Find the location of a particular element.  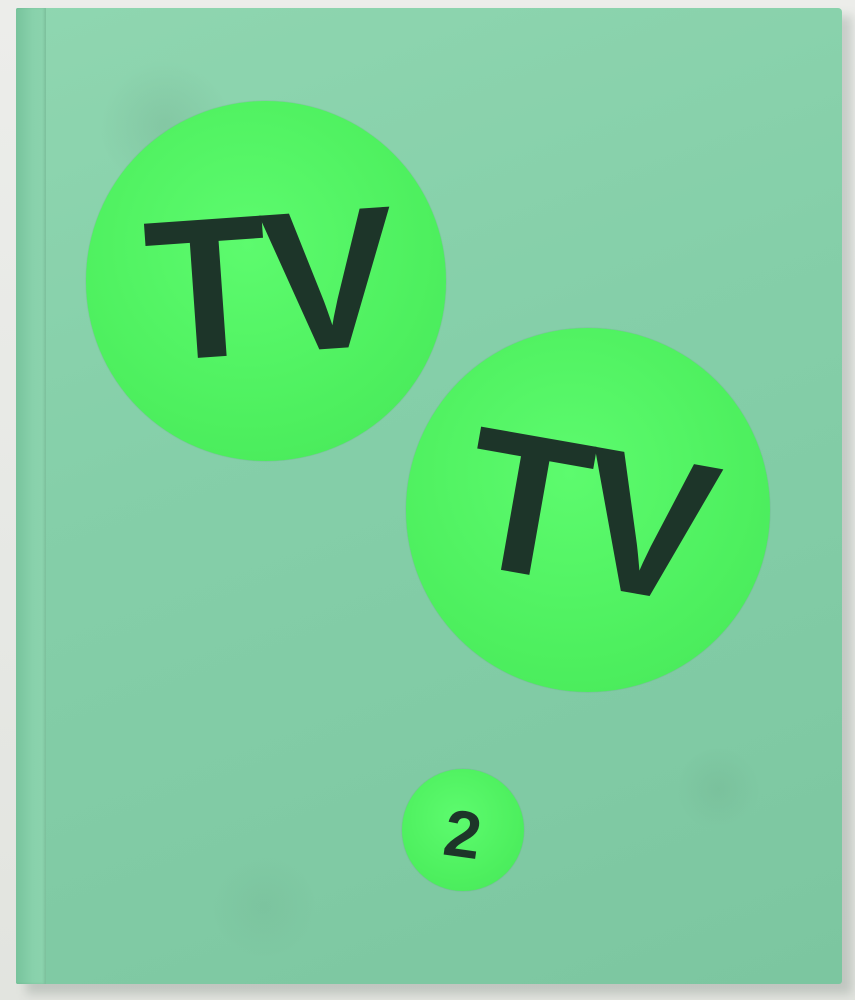

tv-sticker-middle-text: TV is located at coordinates (587, 515).